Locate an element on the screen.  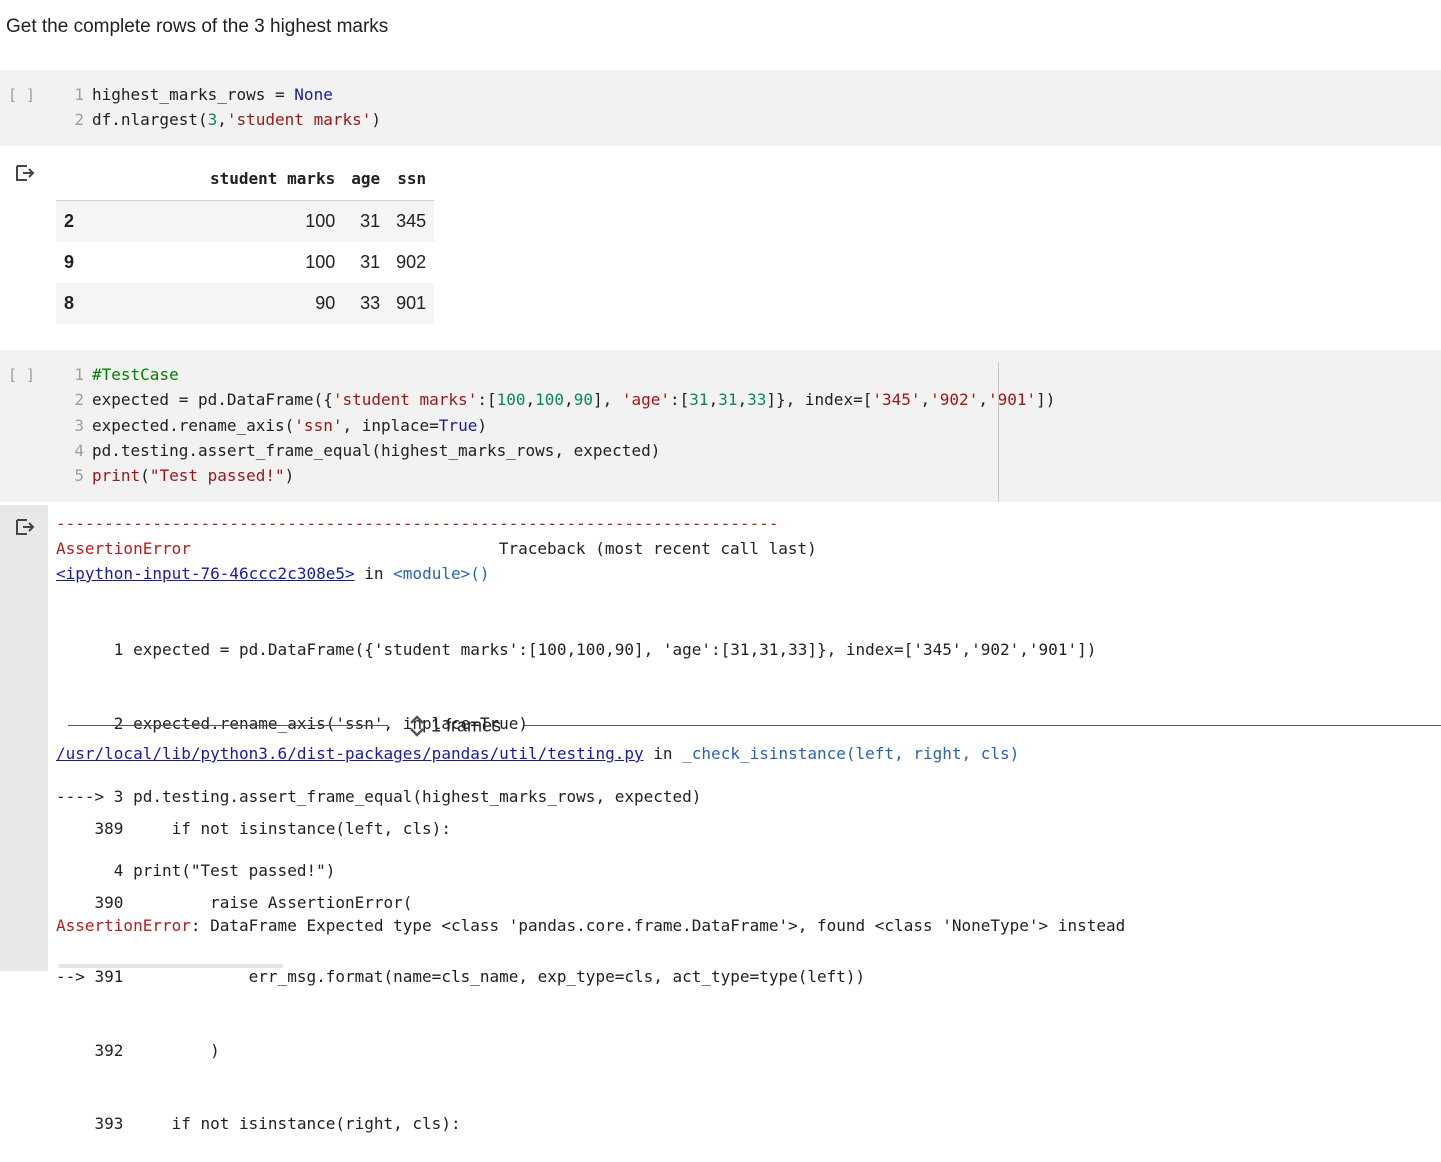
column-header: student marks is located at coordinates (273, 178).